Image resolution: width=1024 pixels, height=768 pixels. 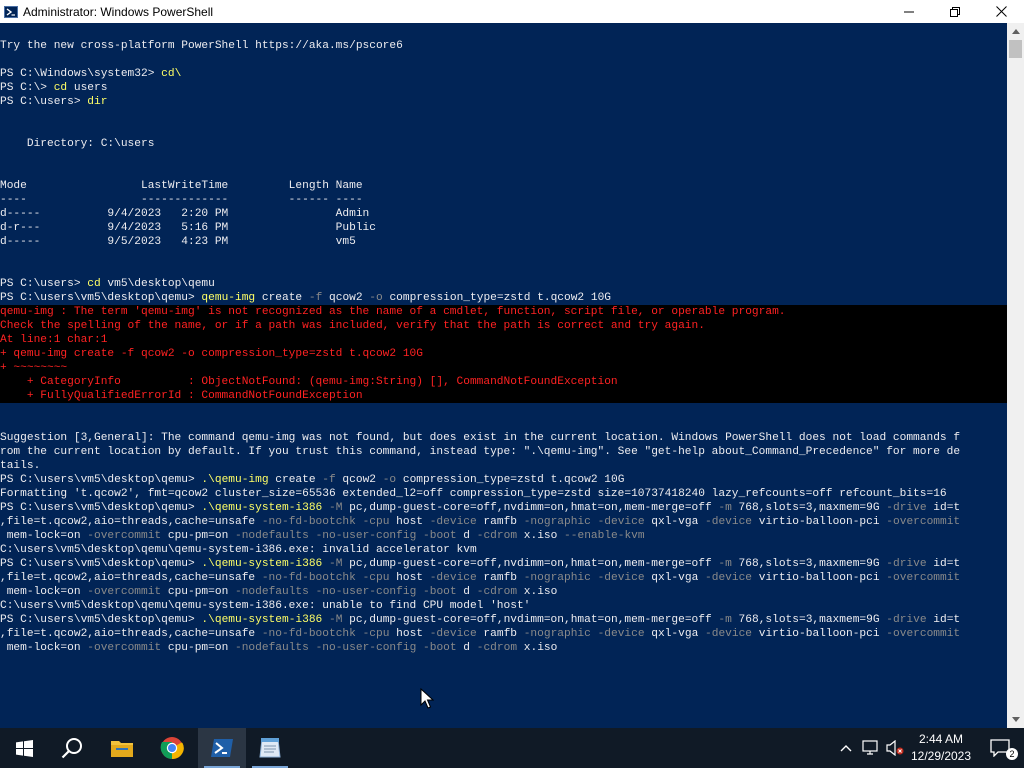 I want to click on taskbar-powershell, so click(x=222, y=748).